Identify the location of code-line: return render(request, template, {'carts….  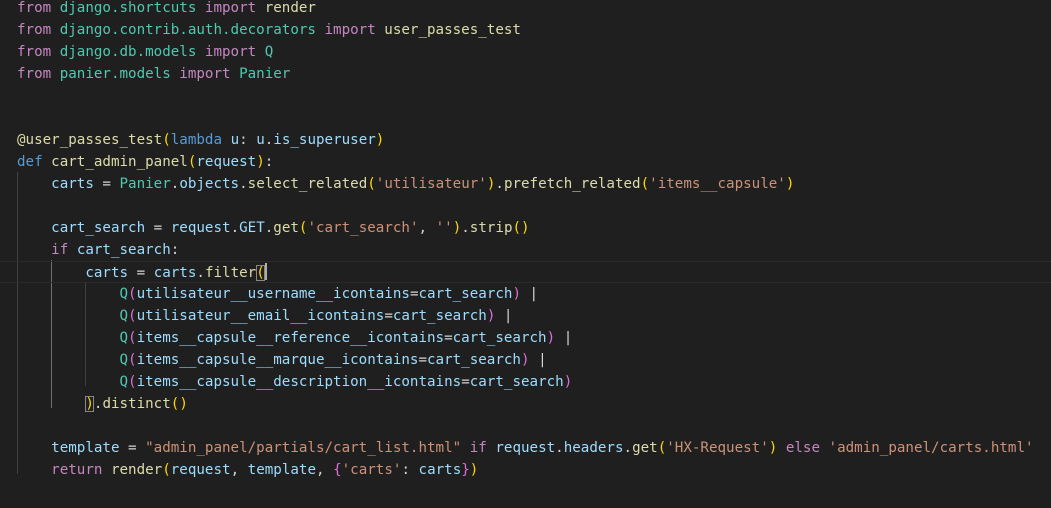
(247, 470).